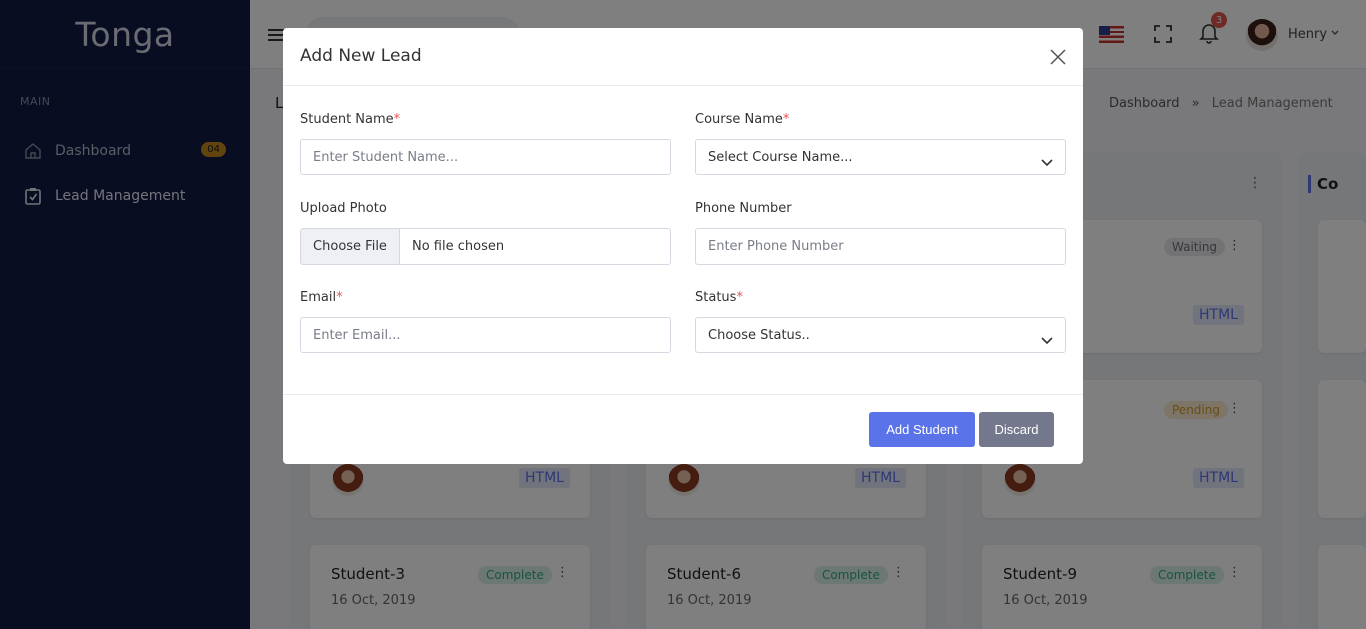 This screenshot has height=629, width=1366. What do you see at coordinates (880, 335) in the screenshot?
I see `status-select: Choose Status..` at bounding box center [880, 335].